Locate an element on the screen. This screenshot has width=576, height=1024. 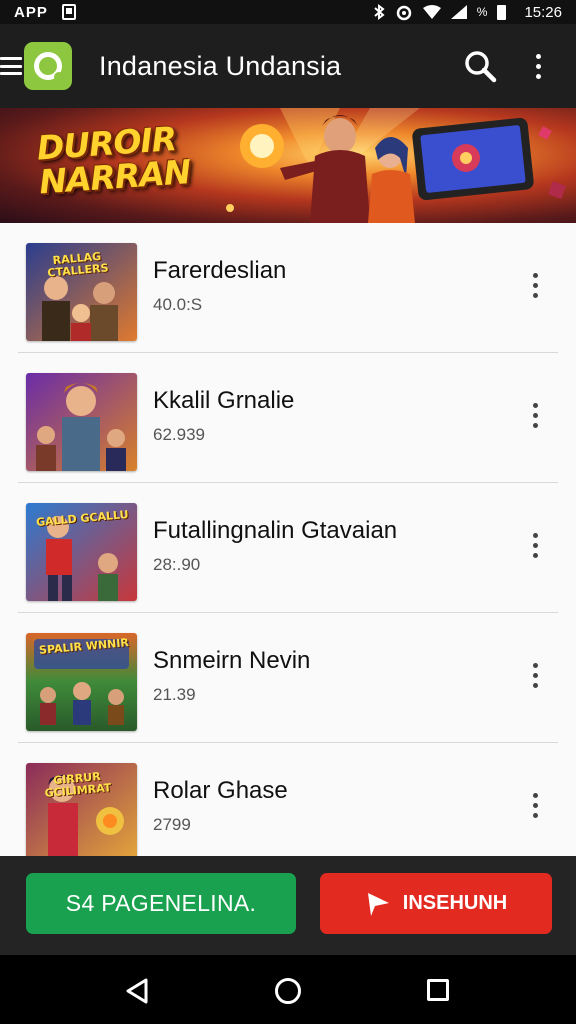
hamburger-icon is located at coordinates (11, 66).